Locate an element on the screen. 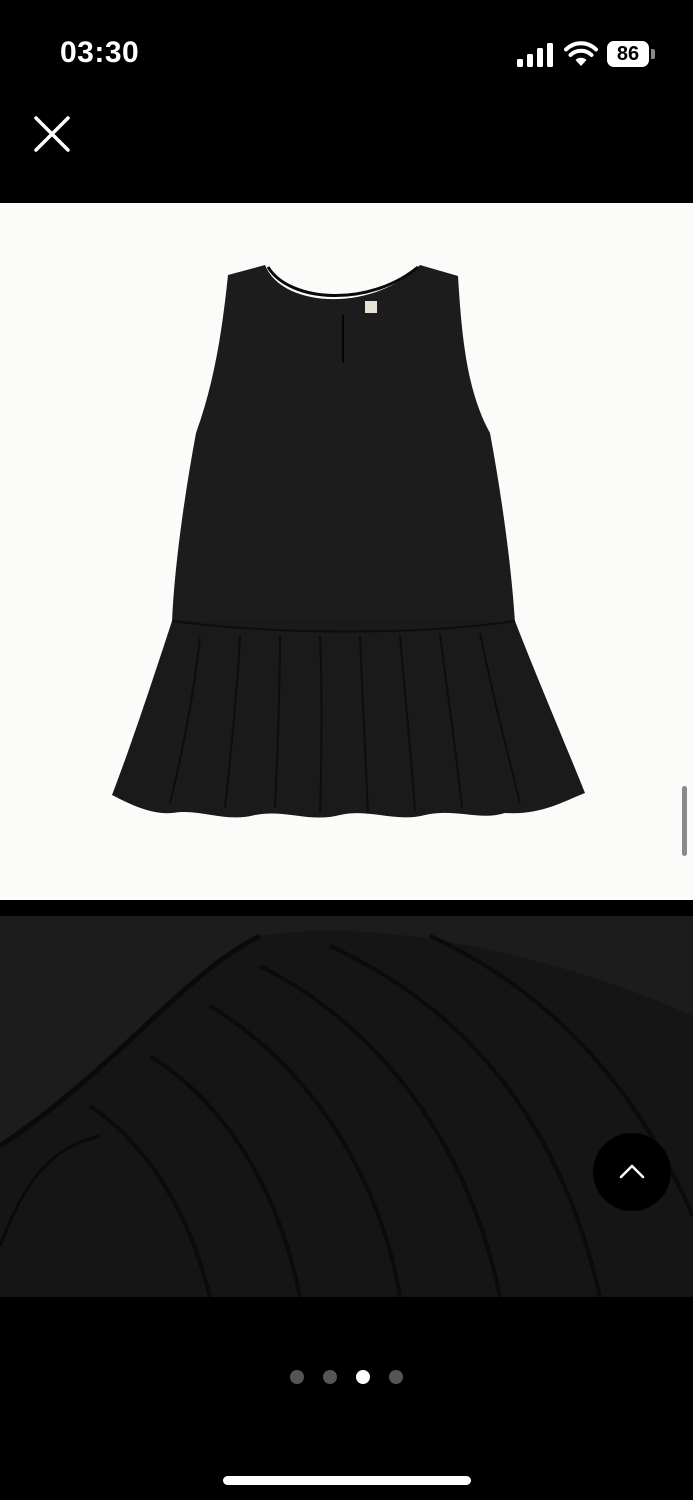 The width and height of the screenshot is (693, 1500). chevron-up-icon is located at coordinates (632, 1171).